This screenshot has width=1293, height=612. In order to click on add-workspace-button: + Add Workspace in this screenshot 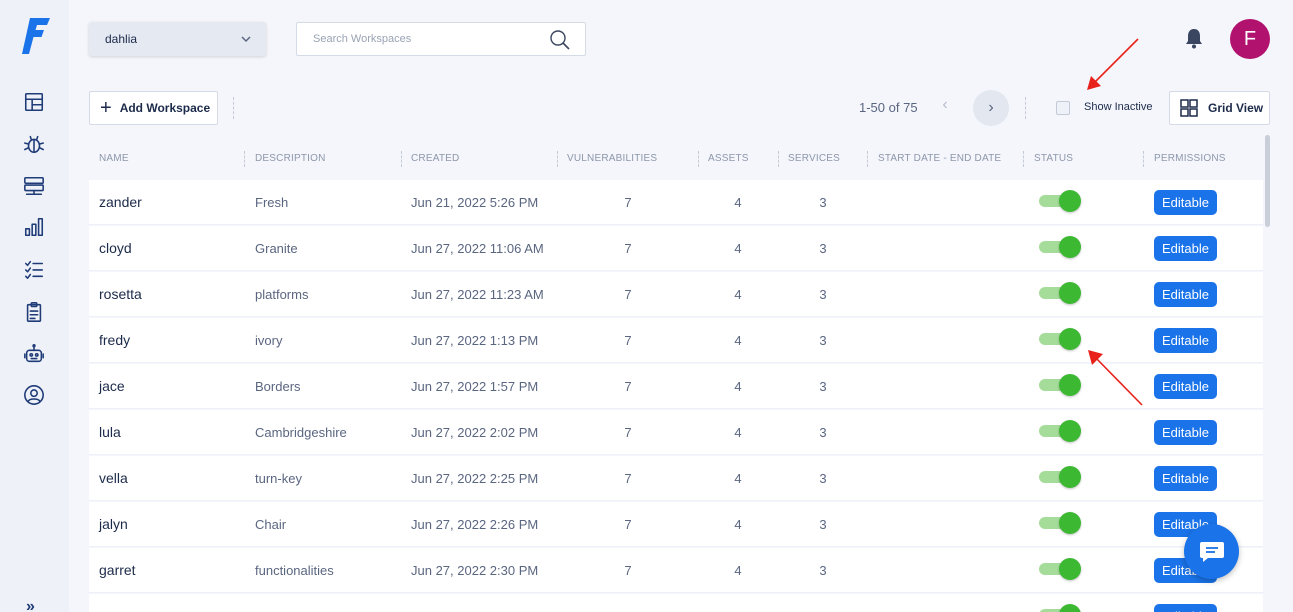, I will do `click(153, 108)`.